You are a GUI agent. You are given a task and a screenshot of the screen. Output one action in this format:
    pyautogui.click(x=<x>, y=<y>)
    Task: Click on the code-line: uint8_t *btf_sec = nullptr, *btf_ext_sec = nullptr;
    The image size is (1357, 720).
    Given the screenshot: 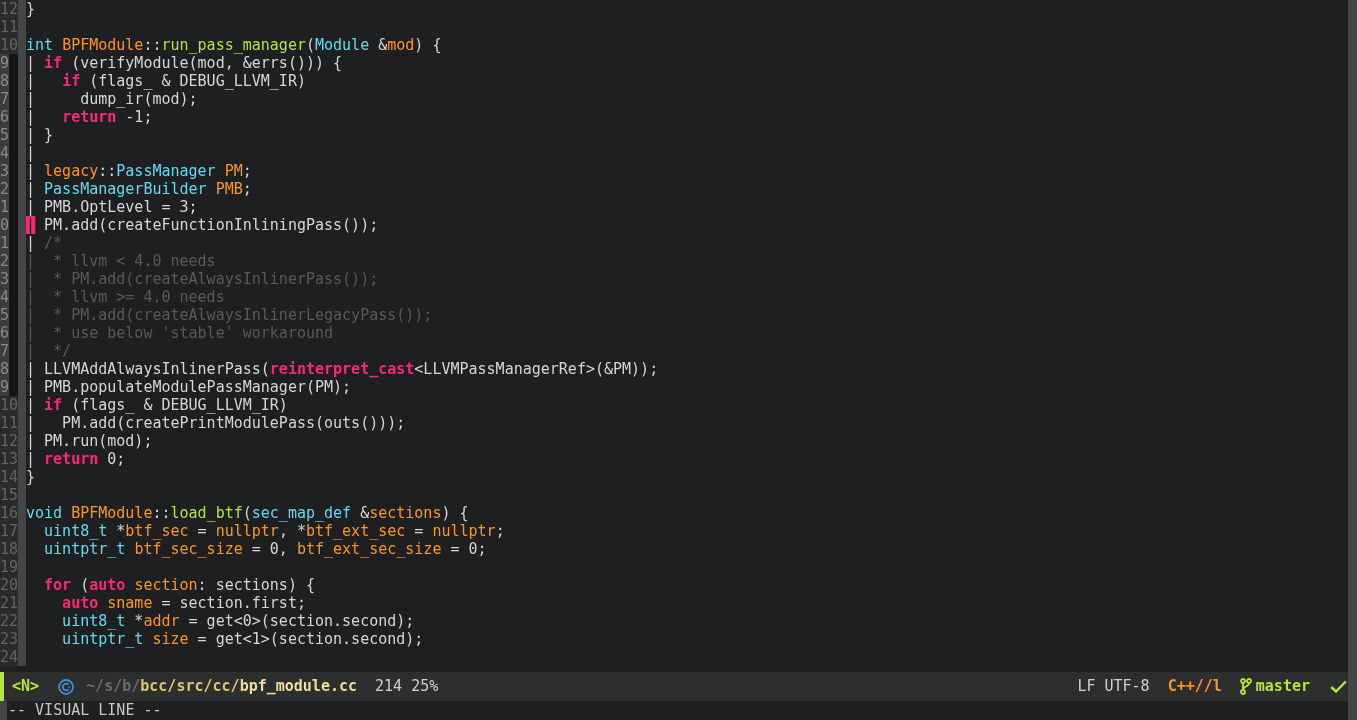 What is the action you would take?
    pyautogui.click(x=274, y=531)
    